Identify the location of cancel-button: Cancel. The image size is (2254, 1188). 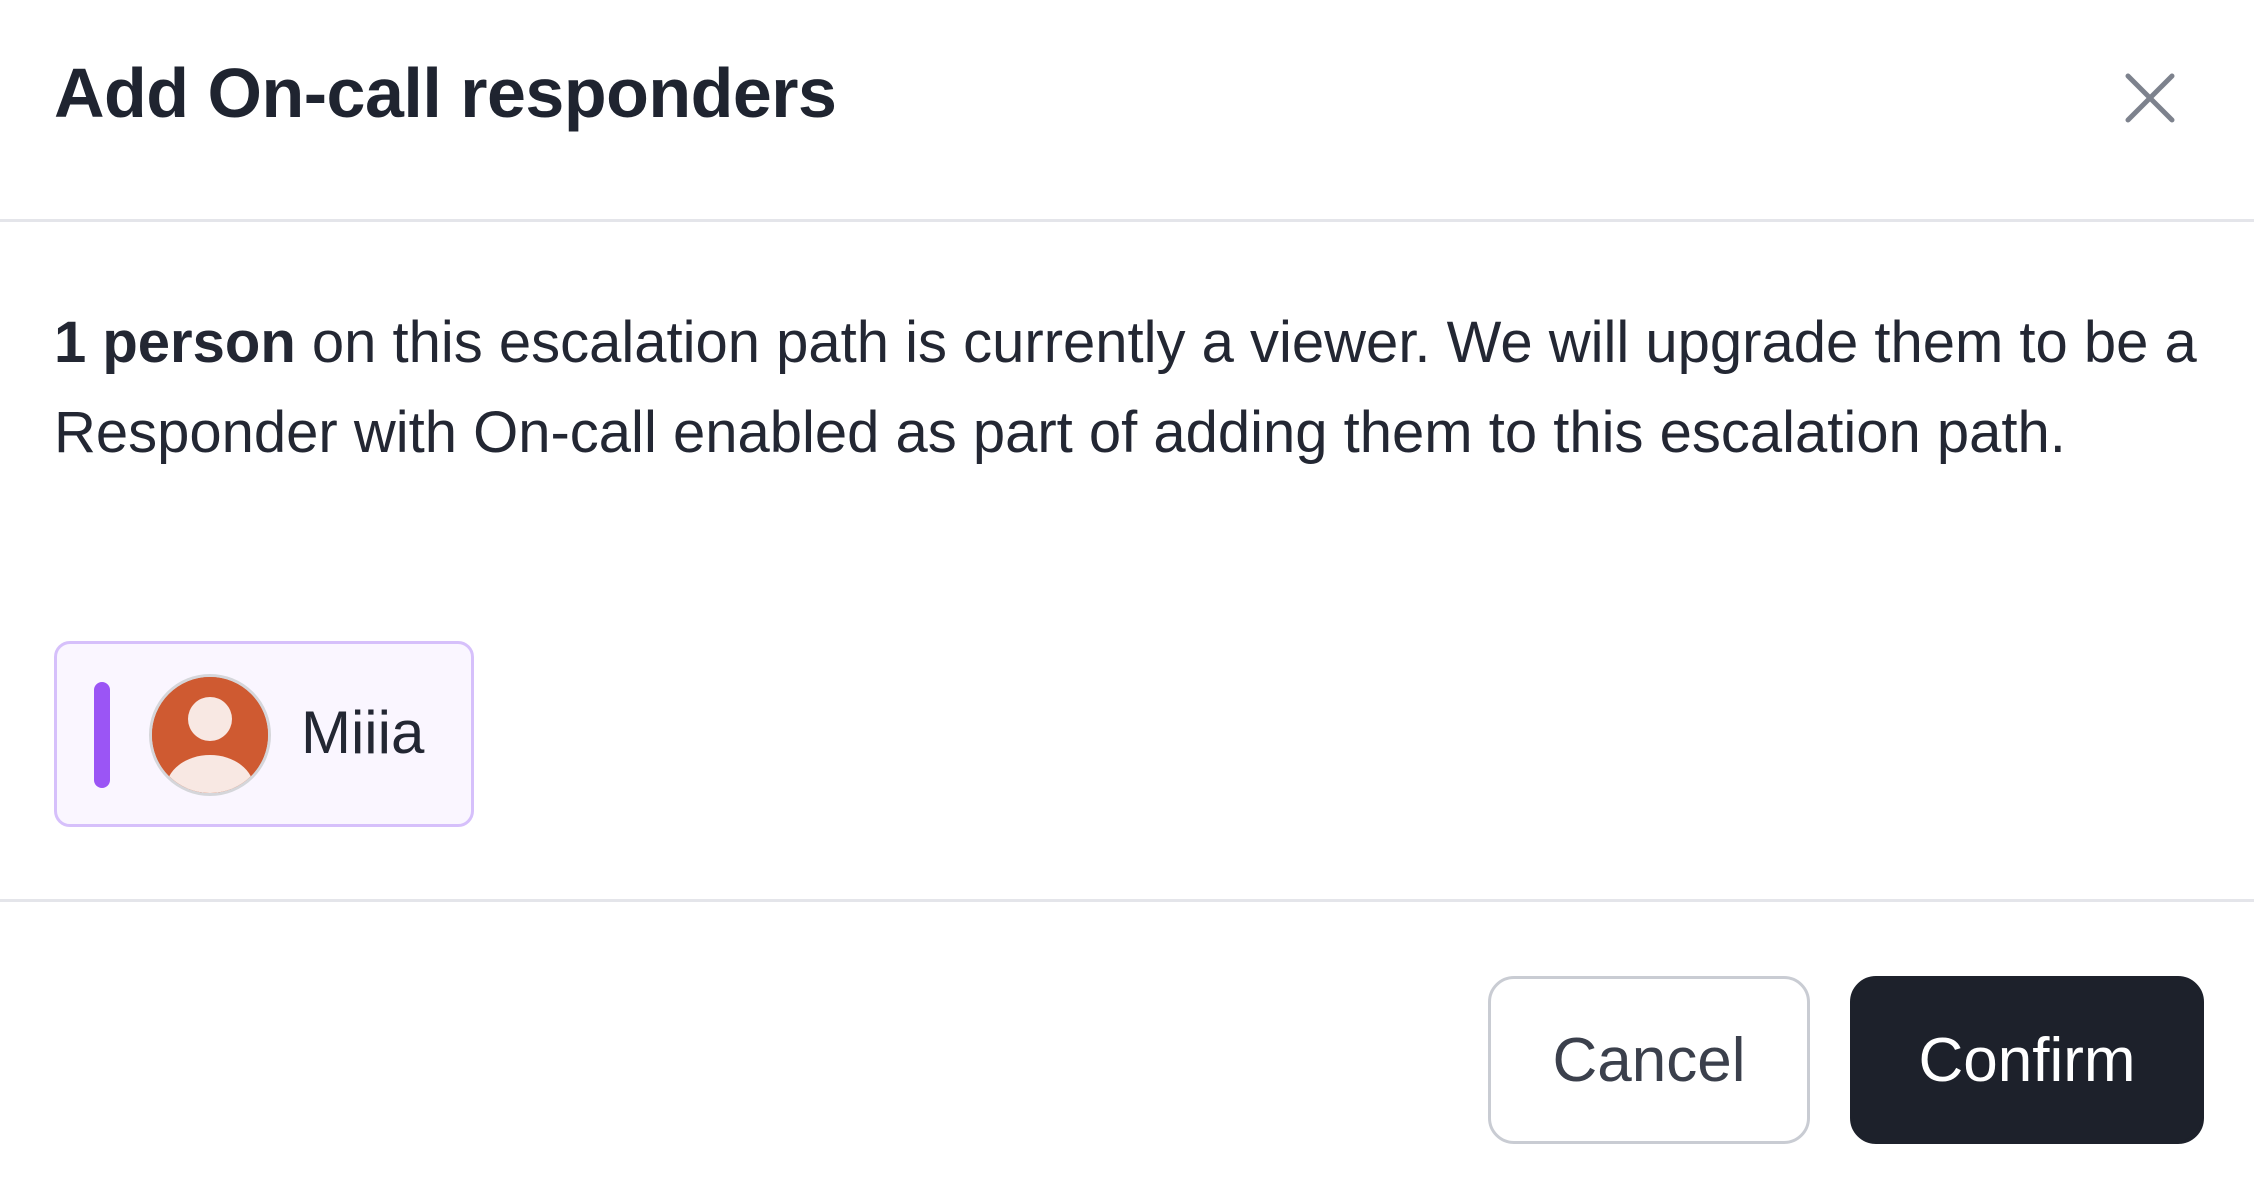
(1649, 1060).